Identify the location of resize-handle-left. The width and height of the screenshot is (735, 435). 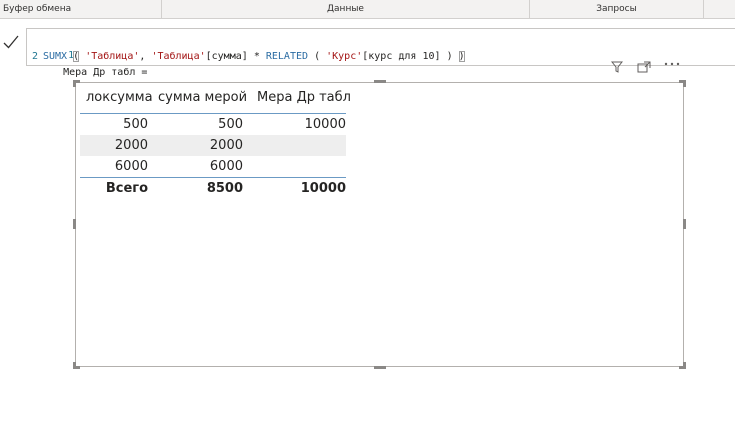
(74, 224).